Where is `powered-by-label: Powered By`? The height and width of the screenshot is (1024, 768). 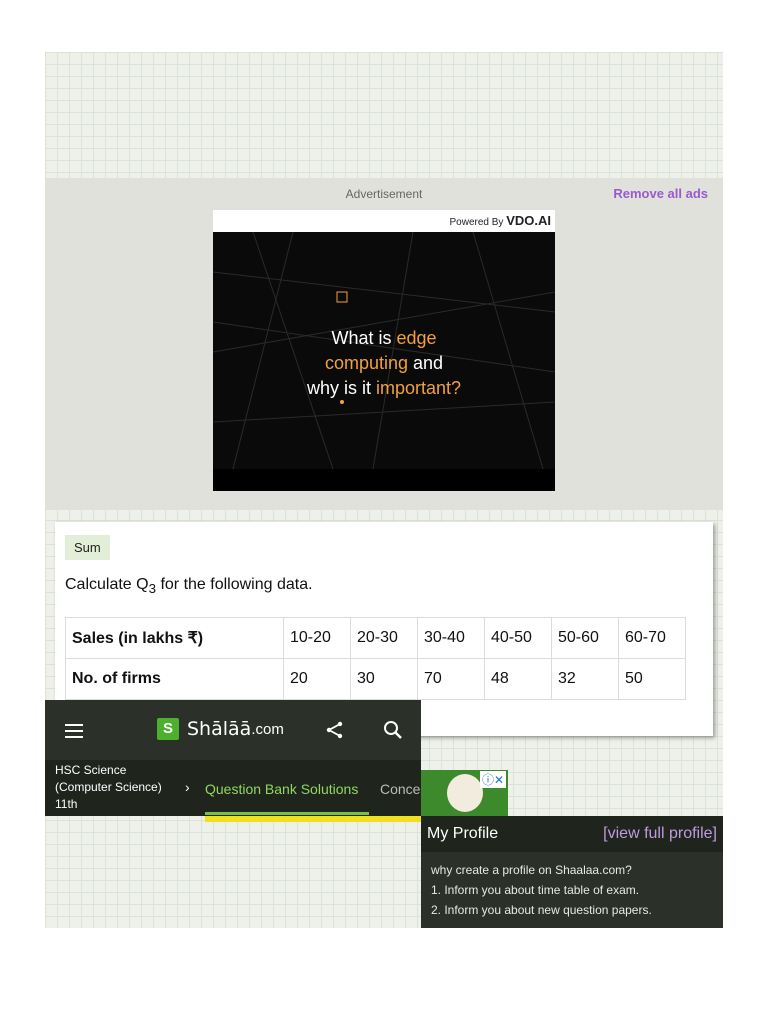
powered-by-label: Powered By is located at coordinates (476, 222).